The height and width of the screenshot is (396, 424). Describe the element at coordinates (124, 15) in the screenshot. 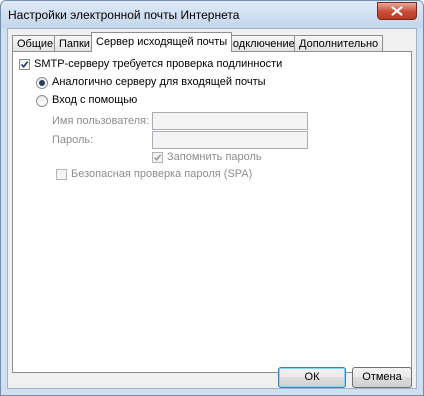

I see `window-title: Настройки электронной почты Интернета` at that location.